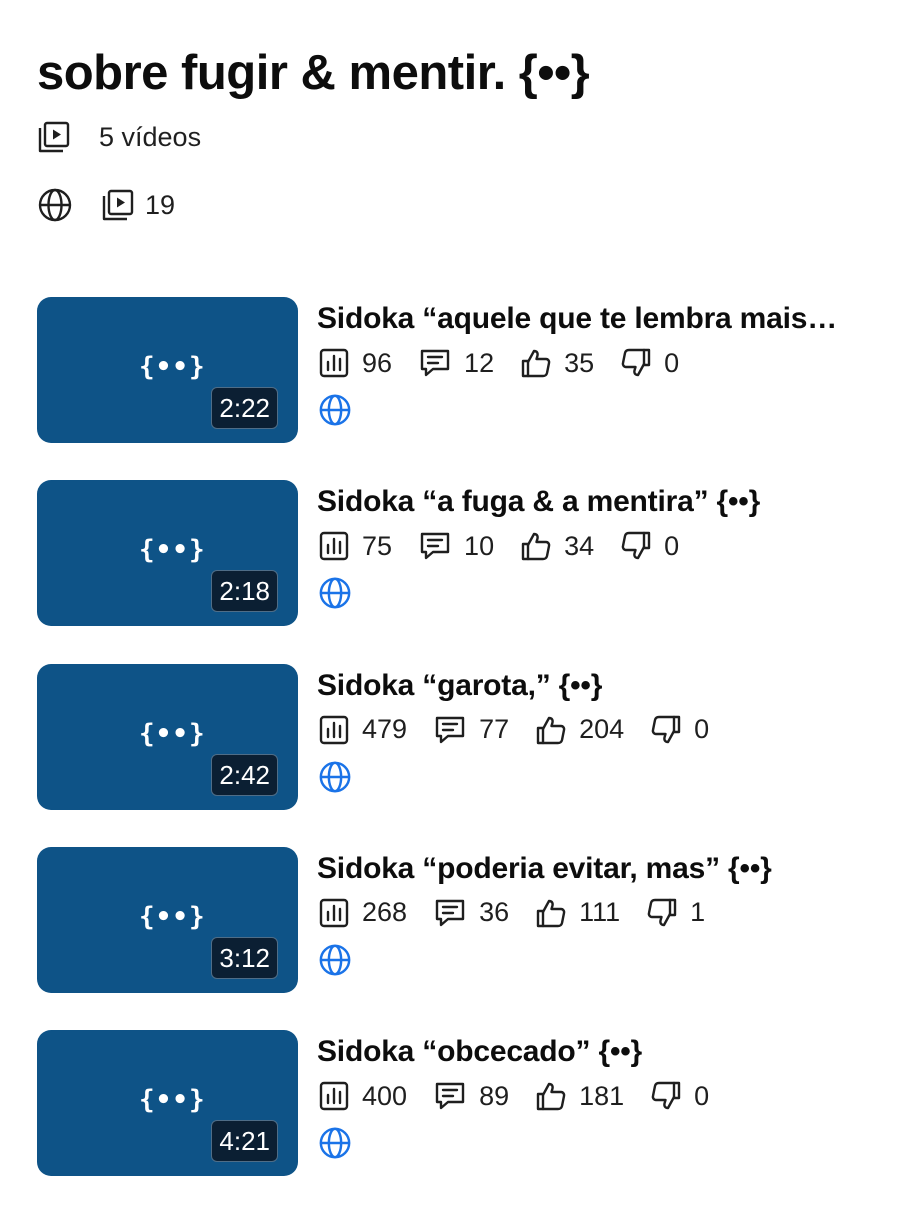 This screenshot has width=921, height=1213. What do you see at coordinates (698, 912) in the screenshot?
I see `dislikes-count: 1` at bounding box center [698, 912].